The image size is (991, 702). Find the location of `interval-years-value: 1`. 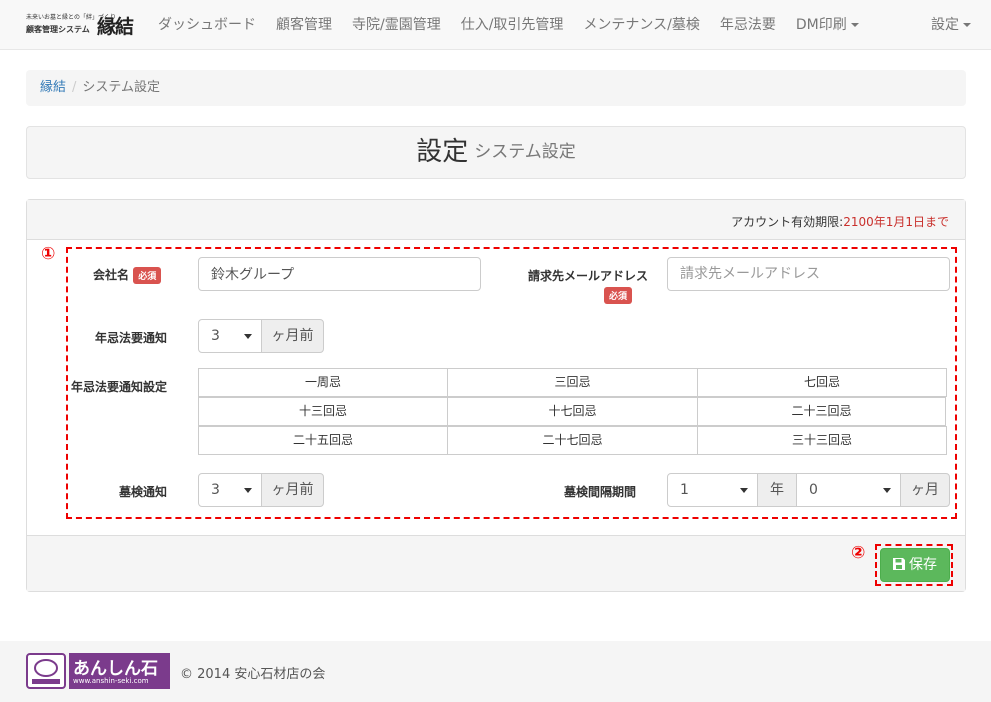

interval-years-value: 1 is located at coordinates (684, 490).